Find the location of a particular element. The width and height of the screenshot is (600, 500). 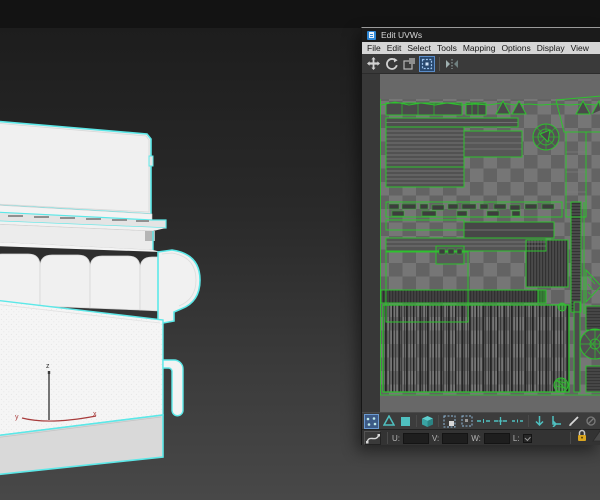

model-hook is located at coordinates (173, 388).